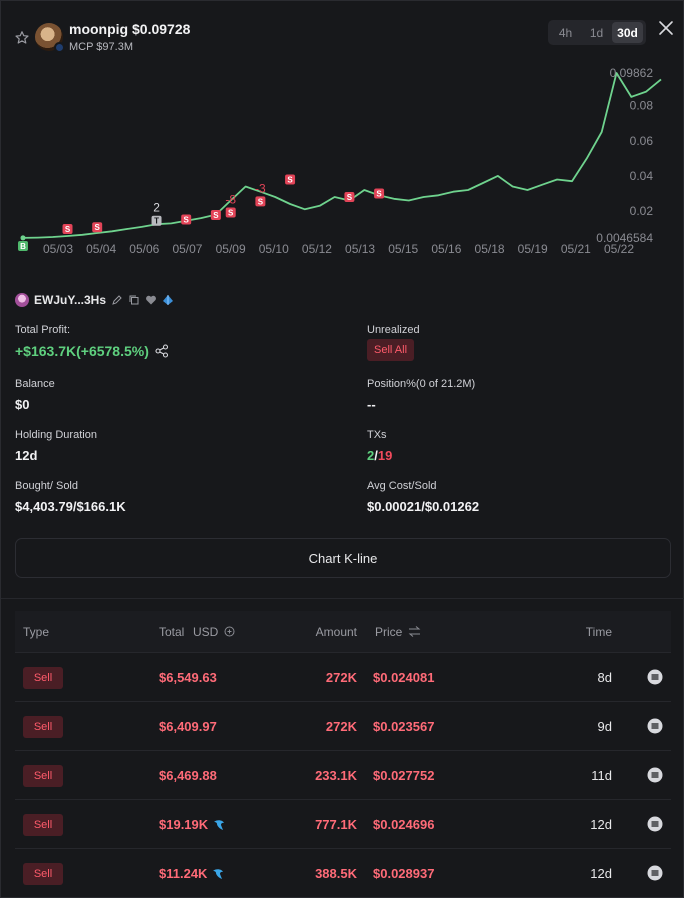  I want to click on chart-kline-button: Chart K-line, so click(343, 558).